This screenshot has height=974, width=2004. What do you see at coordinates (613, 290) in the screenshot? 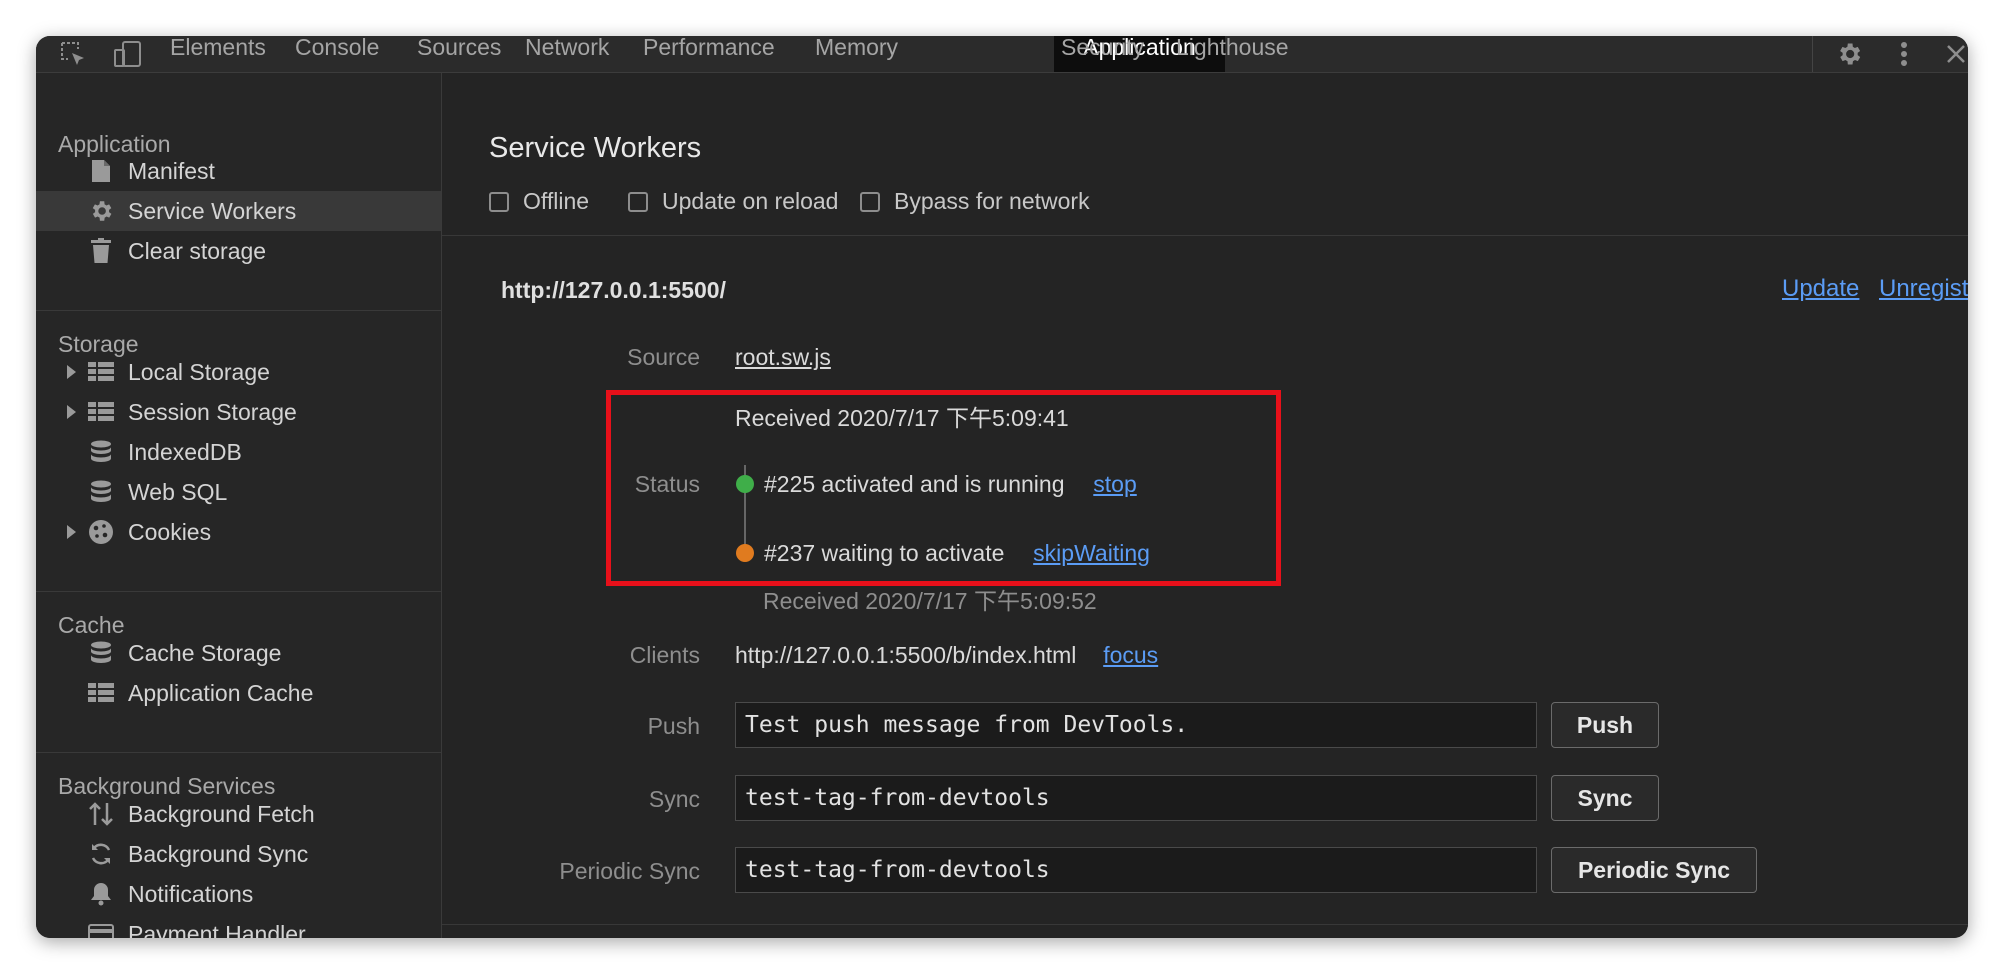
I see `worker-origin: http://127.0.0.1:5500/` at bounding box center [613, 290].